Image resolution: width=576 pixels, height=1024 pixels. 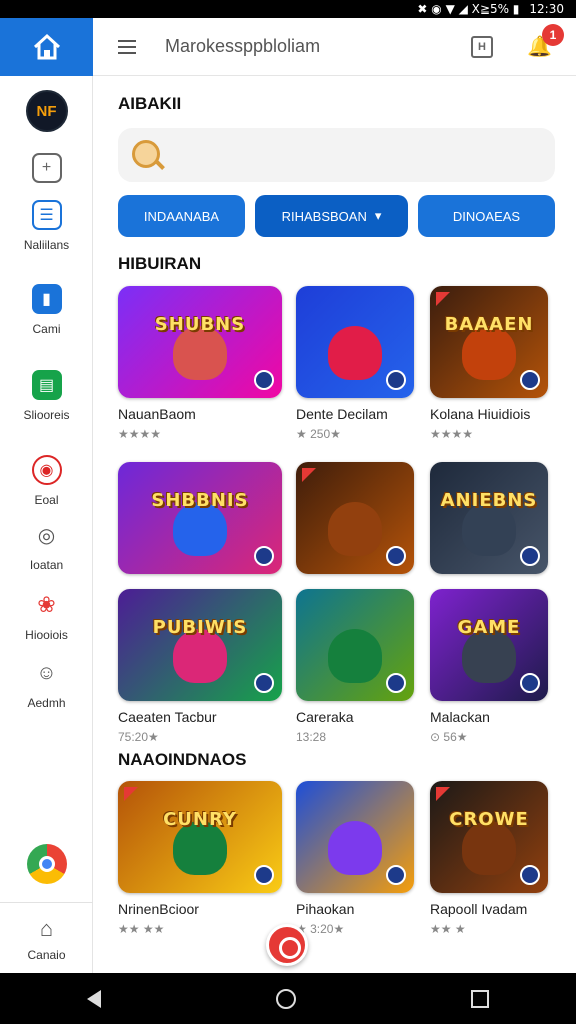 I want to click on game-card: BAAAEN Kolana Hiuidiois ★★★★, so click(x=489, y=363).